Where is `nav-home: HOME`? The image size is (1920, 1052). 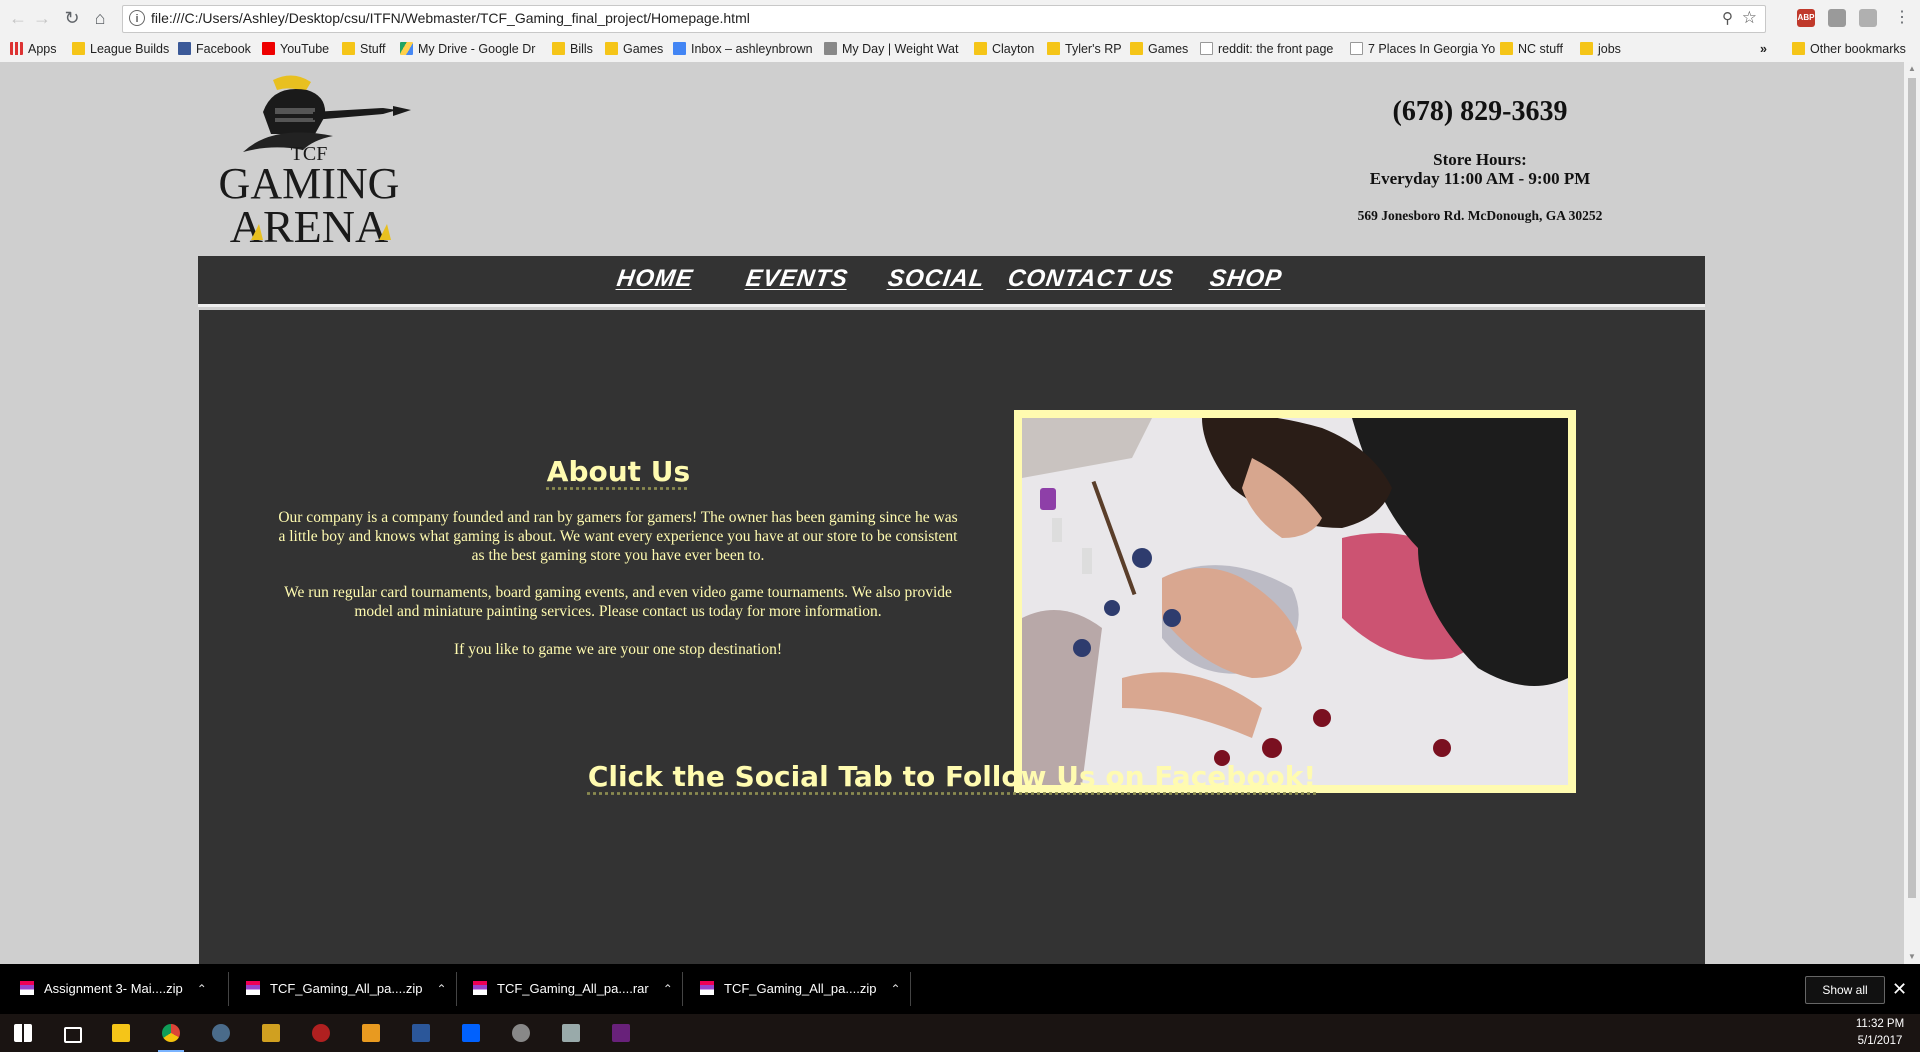
nav-home: HOME is located at coordinates (655, 279).